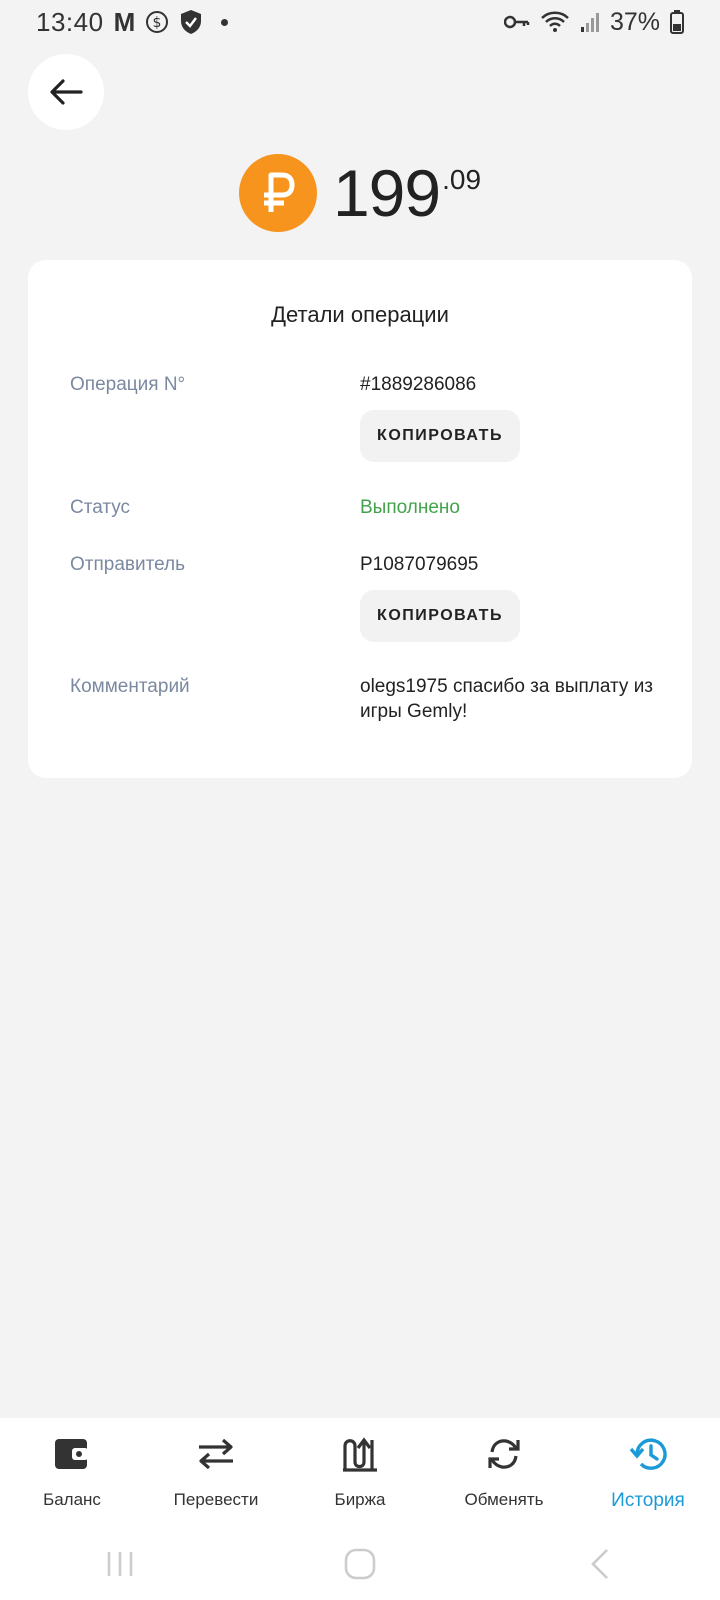 The width and height of the screenshot is (720, 1600). I want to click on amount-fraction: .09, so click(462, 179).